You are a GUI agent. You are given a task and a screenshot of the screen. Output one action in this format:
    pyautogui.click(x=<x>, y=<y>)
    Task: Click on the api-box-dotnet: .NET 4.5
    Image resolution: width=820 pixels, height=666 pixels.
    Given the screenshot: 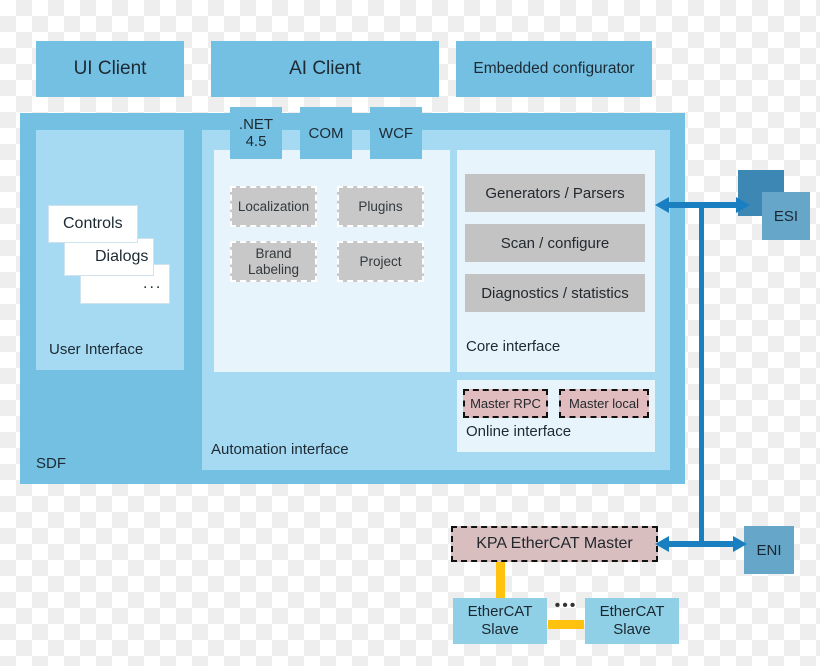 What is the action you would take?
    pyautogui.click(x=256, y=133)
    